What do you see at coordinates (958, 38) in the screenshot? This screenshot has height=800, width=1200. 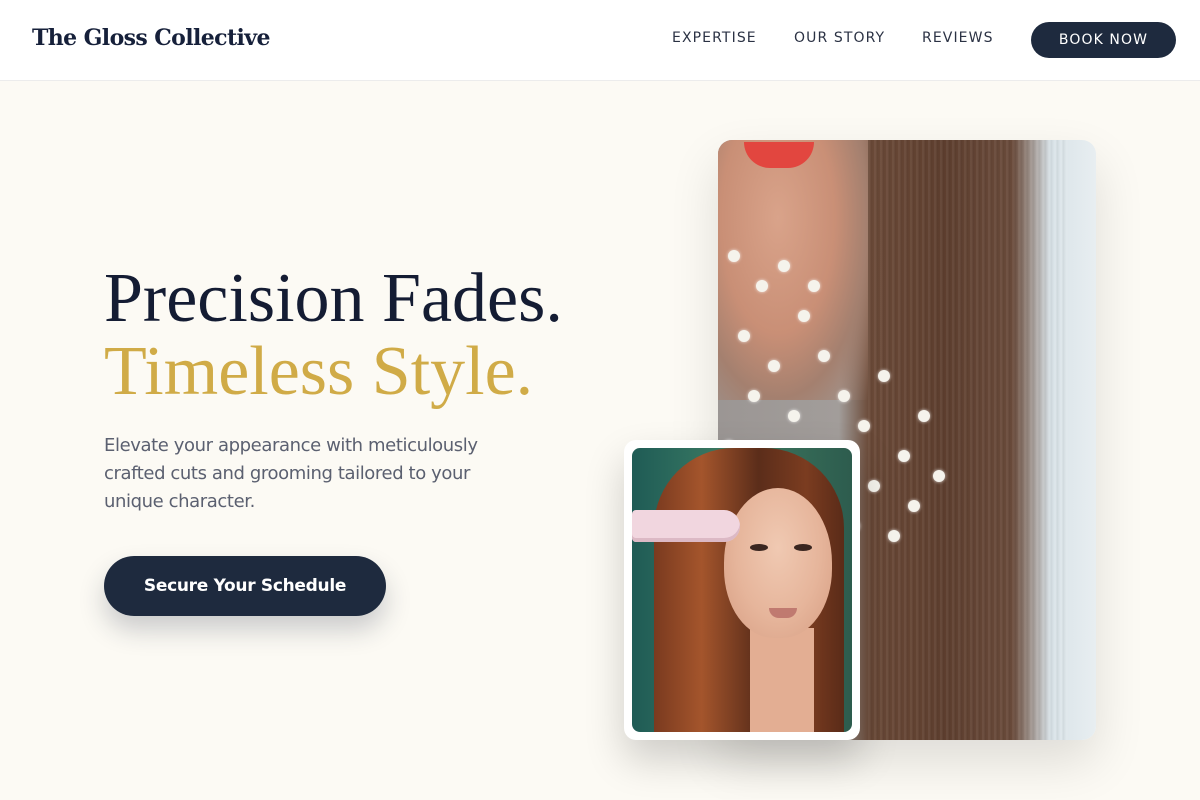 I see `nav-link-reviews: REVIEWS` at bounding box center [958, 38].